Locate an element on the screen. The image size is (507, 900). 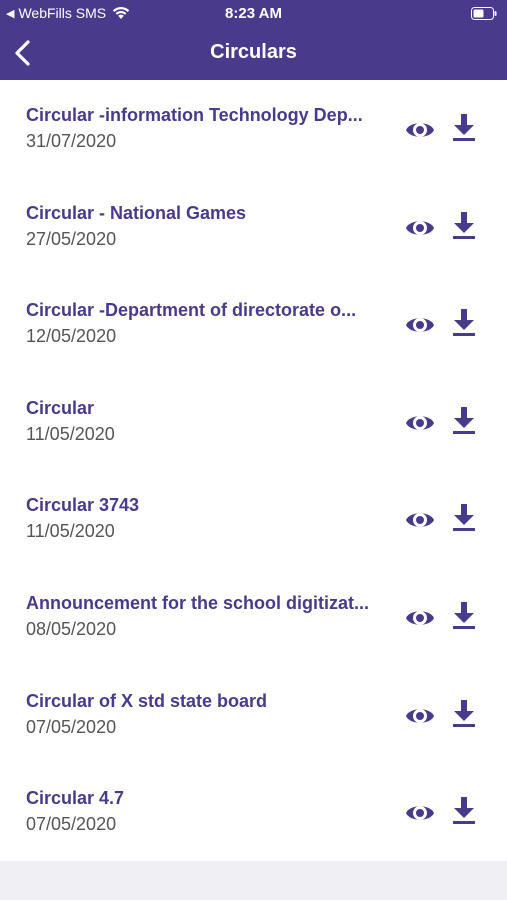
battery-icon is located at coordinates (484, 13).